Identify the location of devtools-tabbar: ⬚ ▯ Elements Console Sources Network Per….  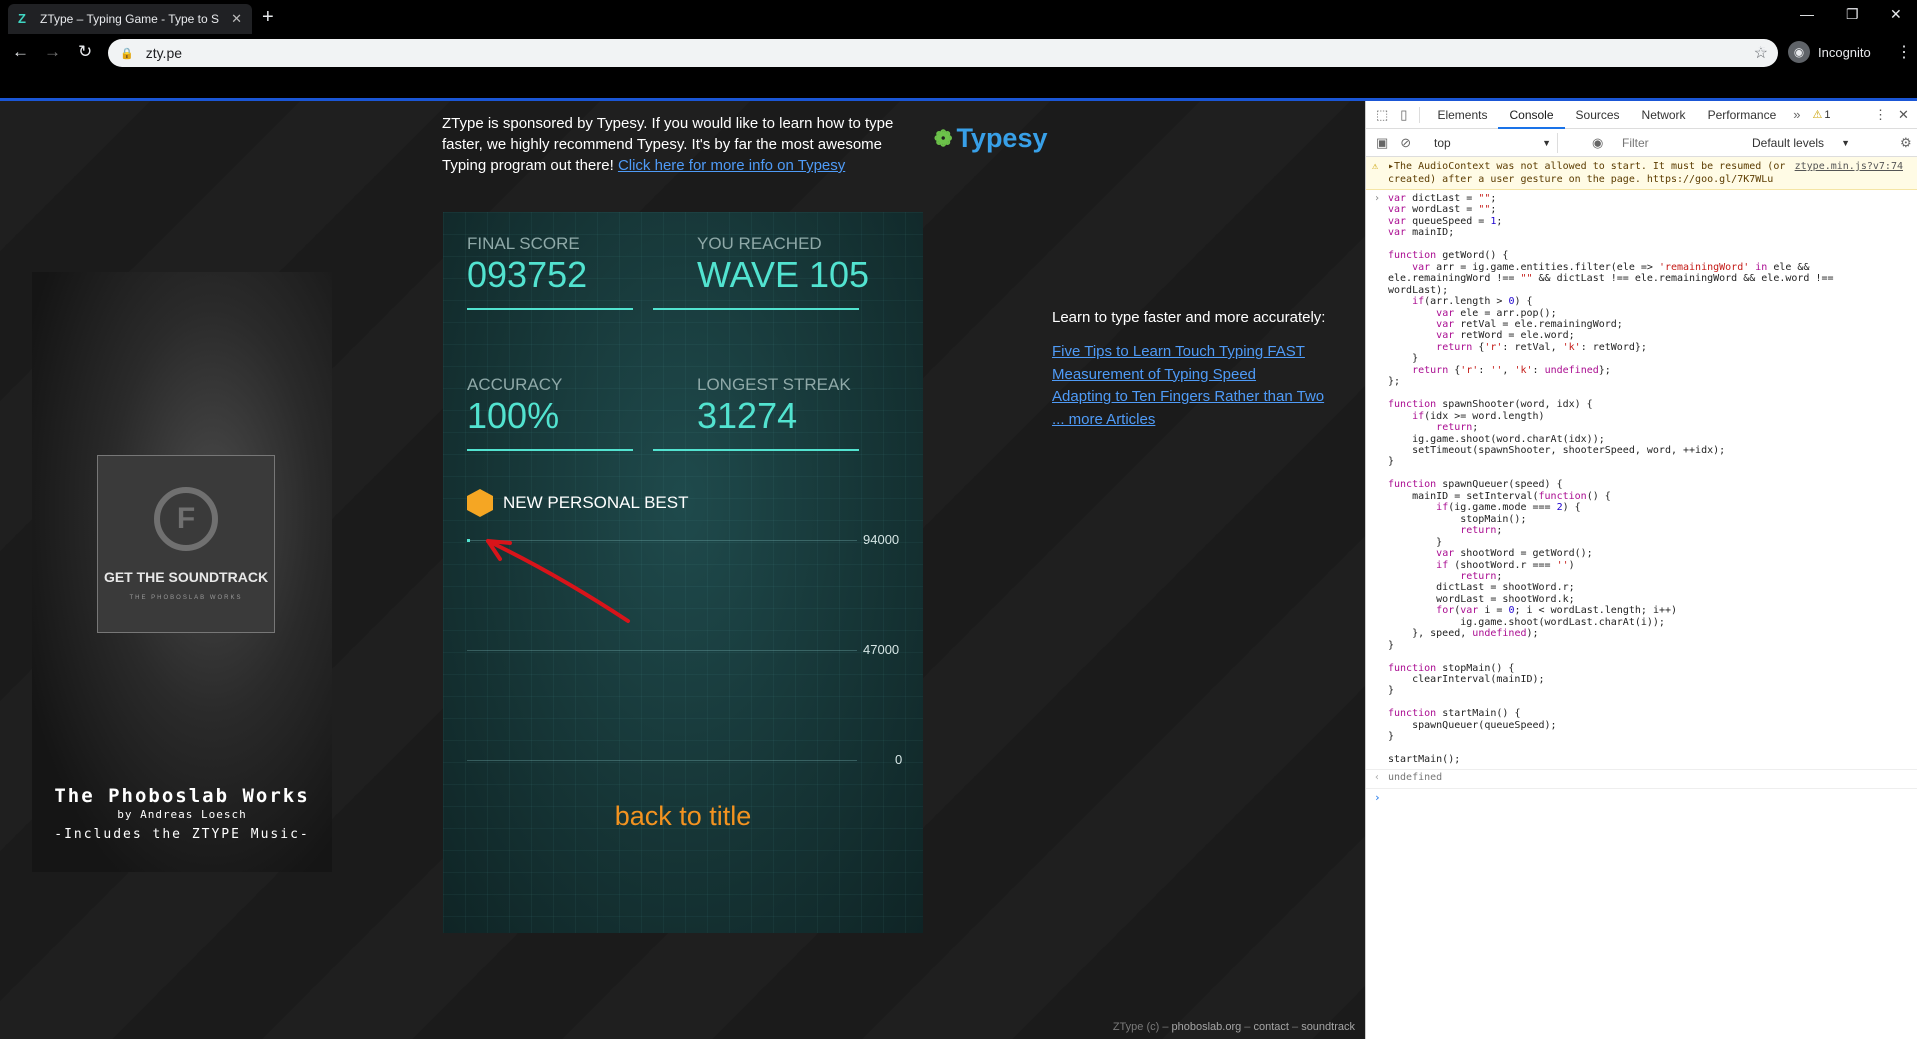
(1641, 115).